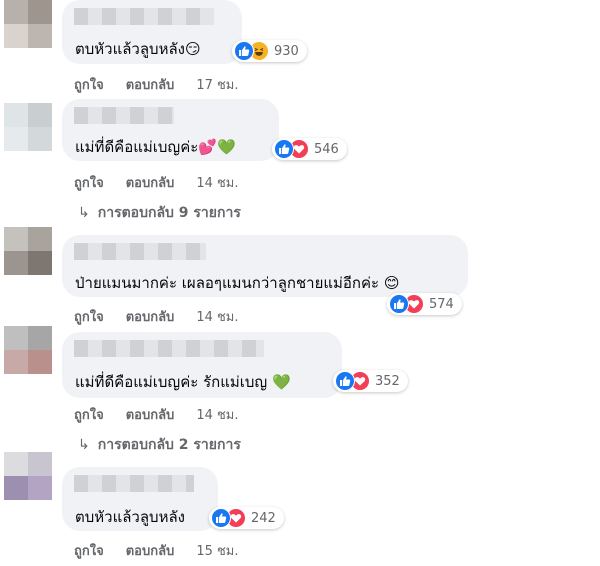 This screenshot has width=600, height=566. Describe the element at coordinates (269, 51) in the screenshot. I see `reaction-summary: 930` at that location.